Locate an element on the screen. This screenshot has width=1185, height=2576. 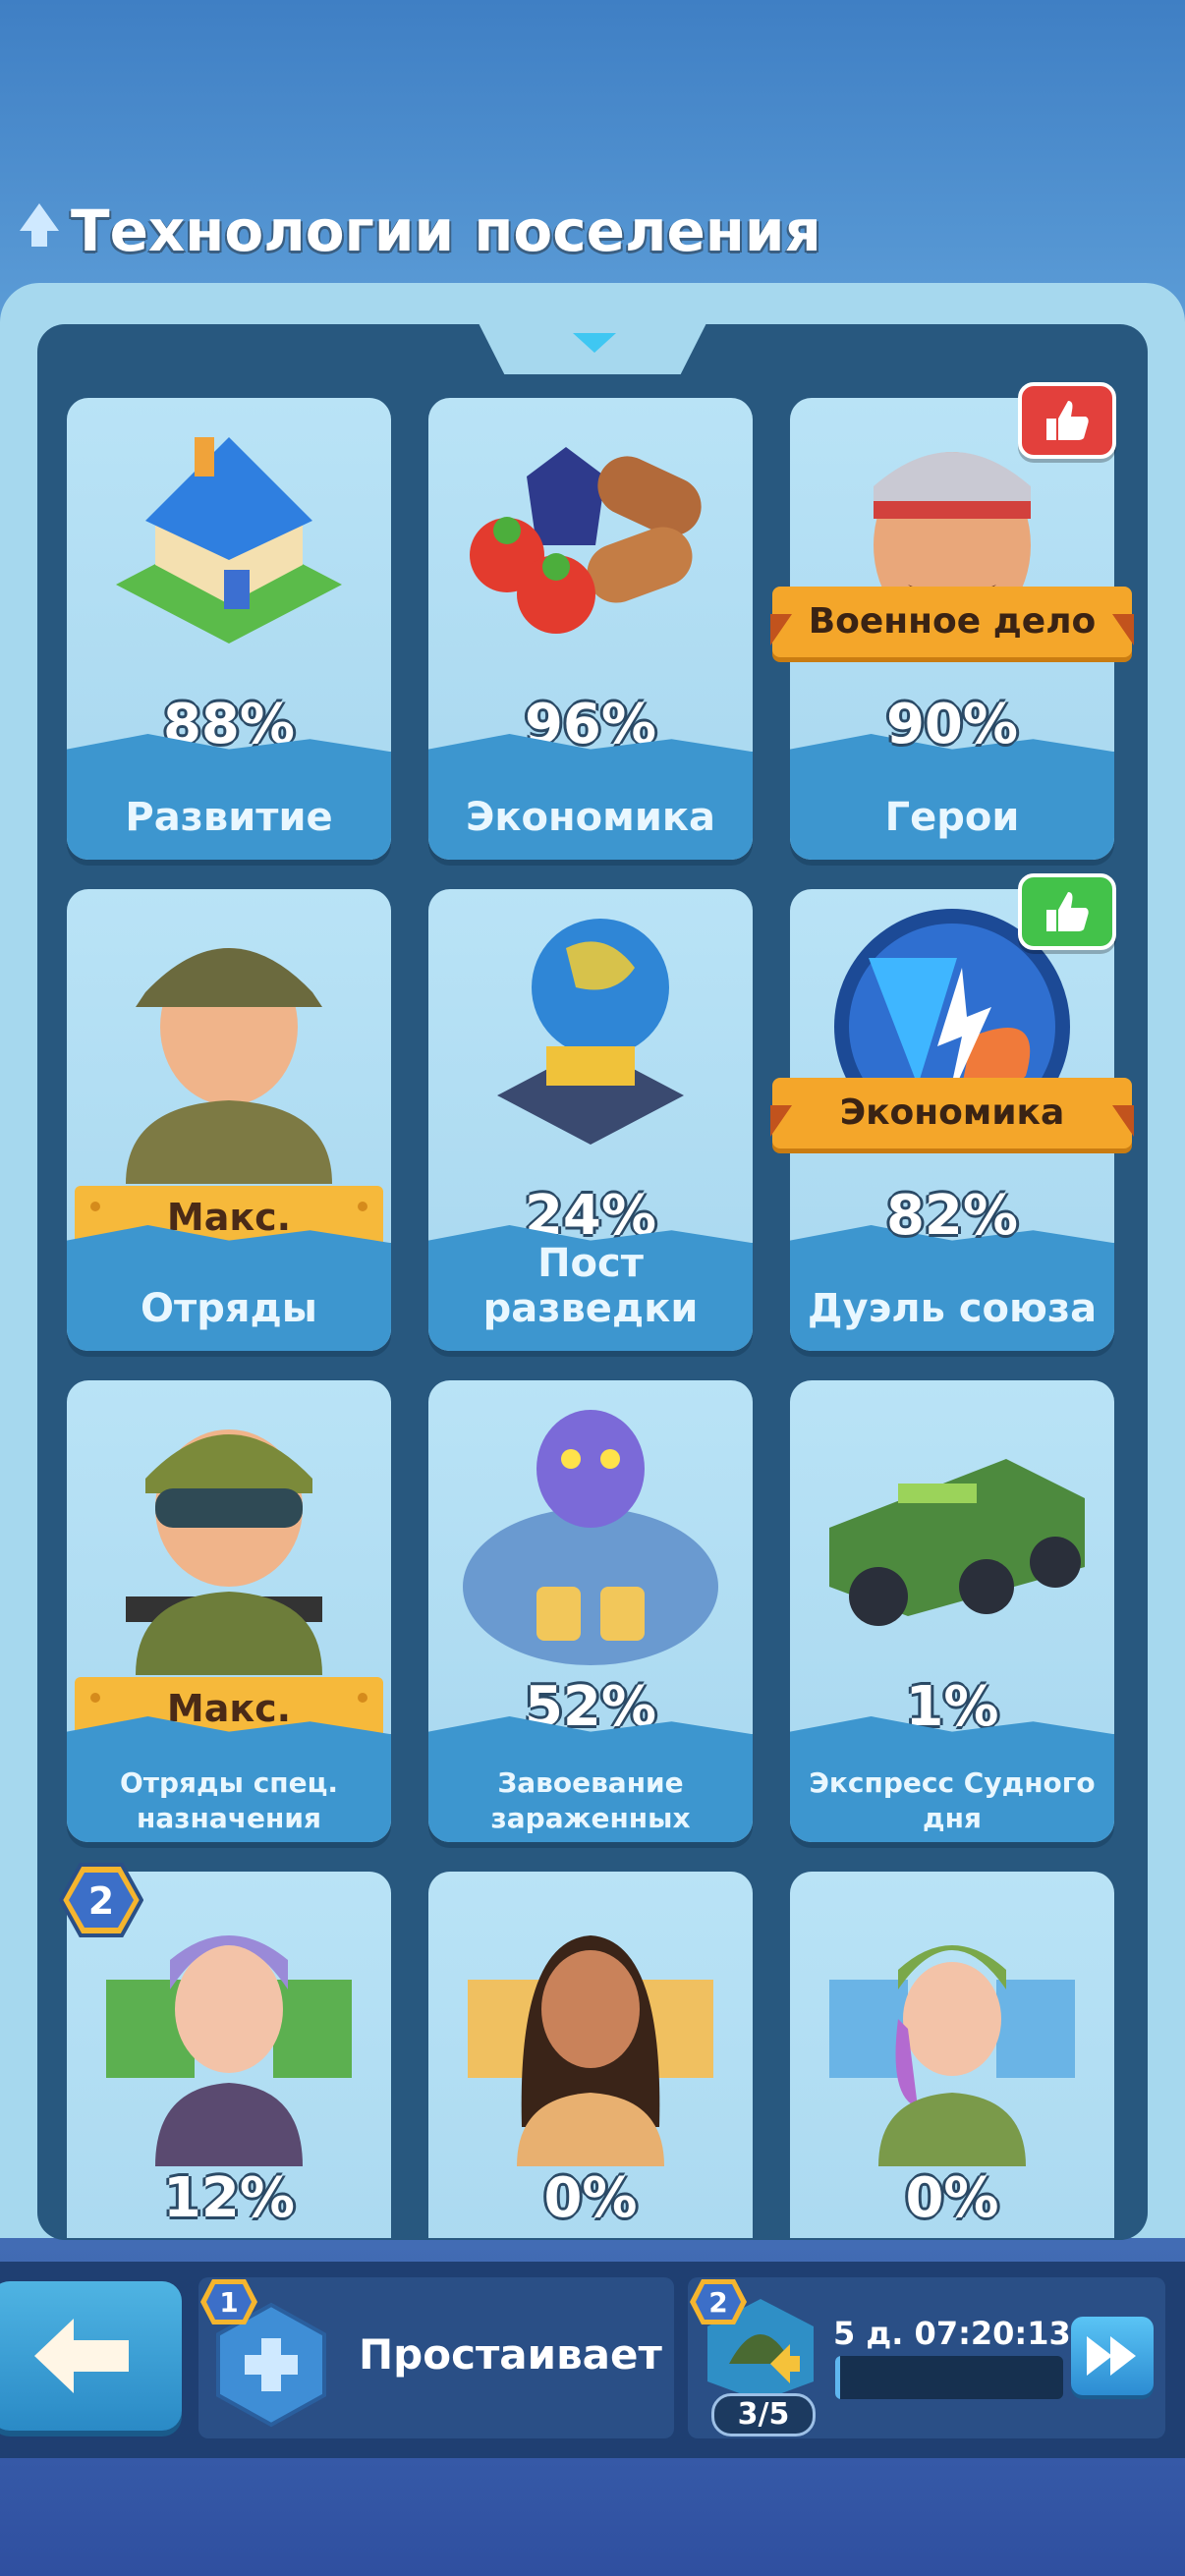
tech-card-special-forces: Макс. Отряды спец. назначения is located at coordinates (229, 1611).